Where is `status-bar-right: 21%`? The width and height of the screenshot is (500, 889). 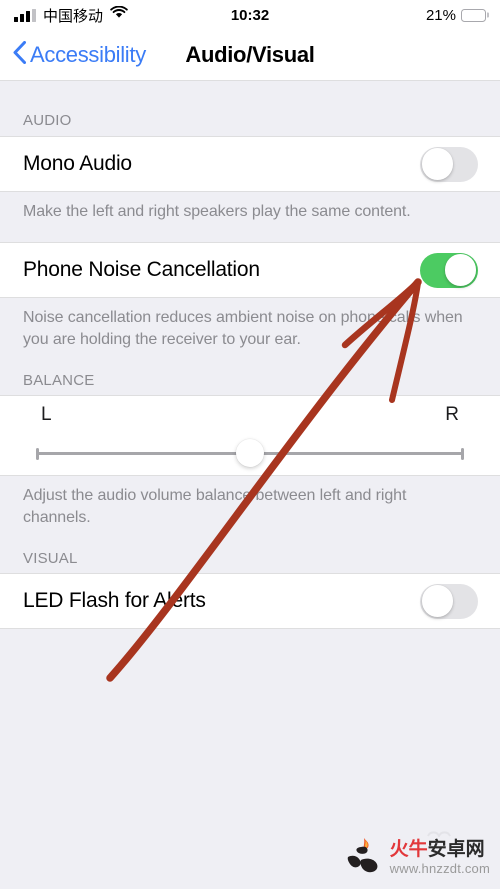
status-bar-right: 21% is located at coordinates (457, 15).